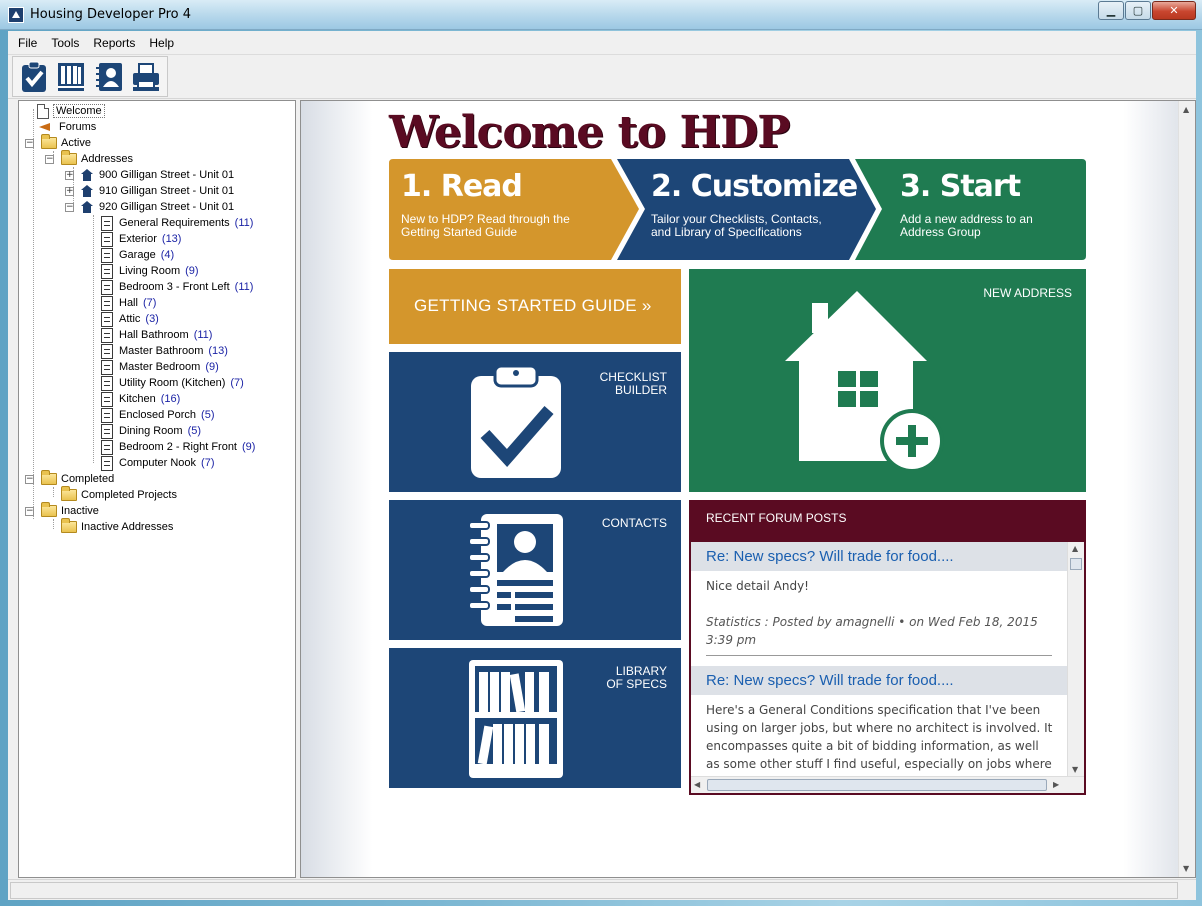 The height and width of the screenshot is (906, 1202). What do you see at coordinates (966, 225) in the screenshot?
I see `step-start-desc: Add a new address to an Address Group` at bounding box center [966, 225].